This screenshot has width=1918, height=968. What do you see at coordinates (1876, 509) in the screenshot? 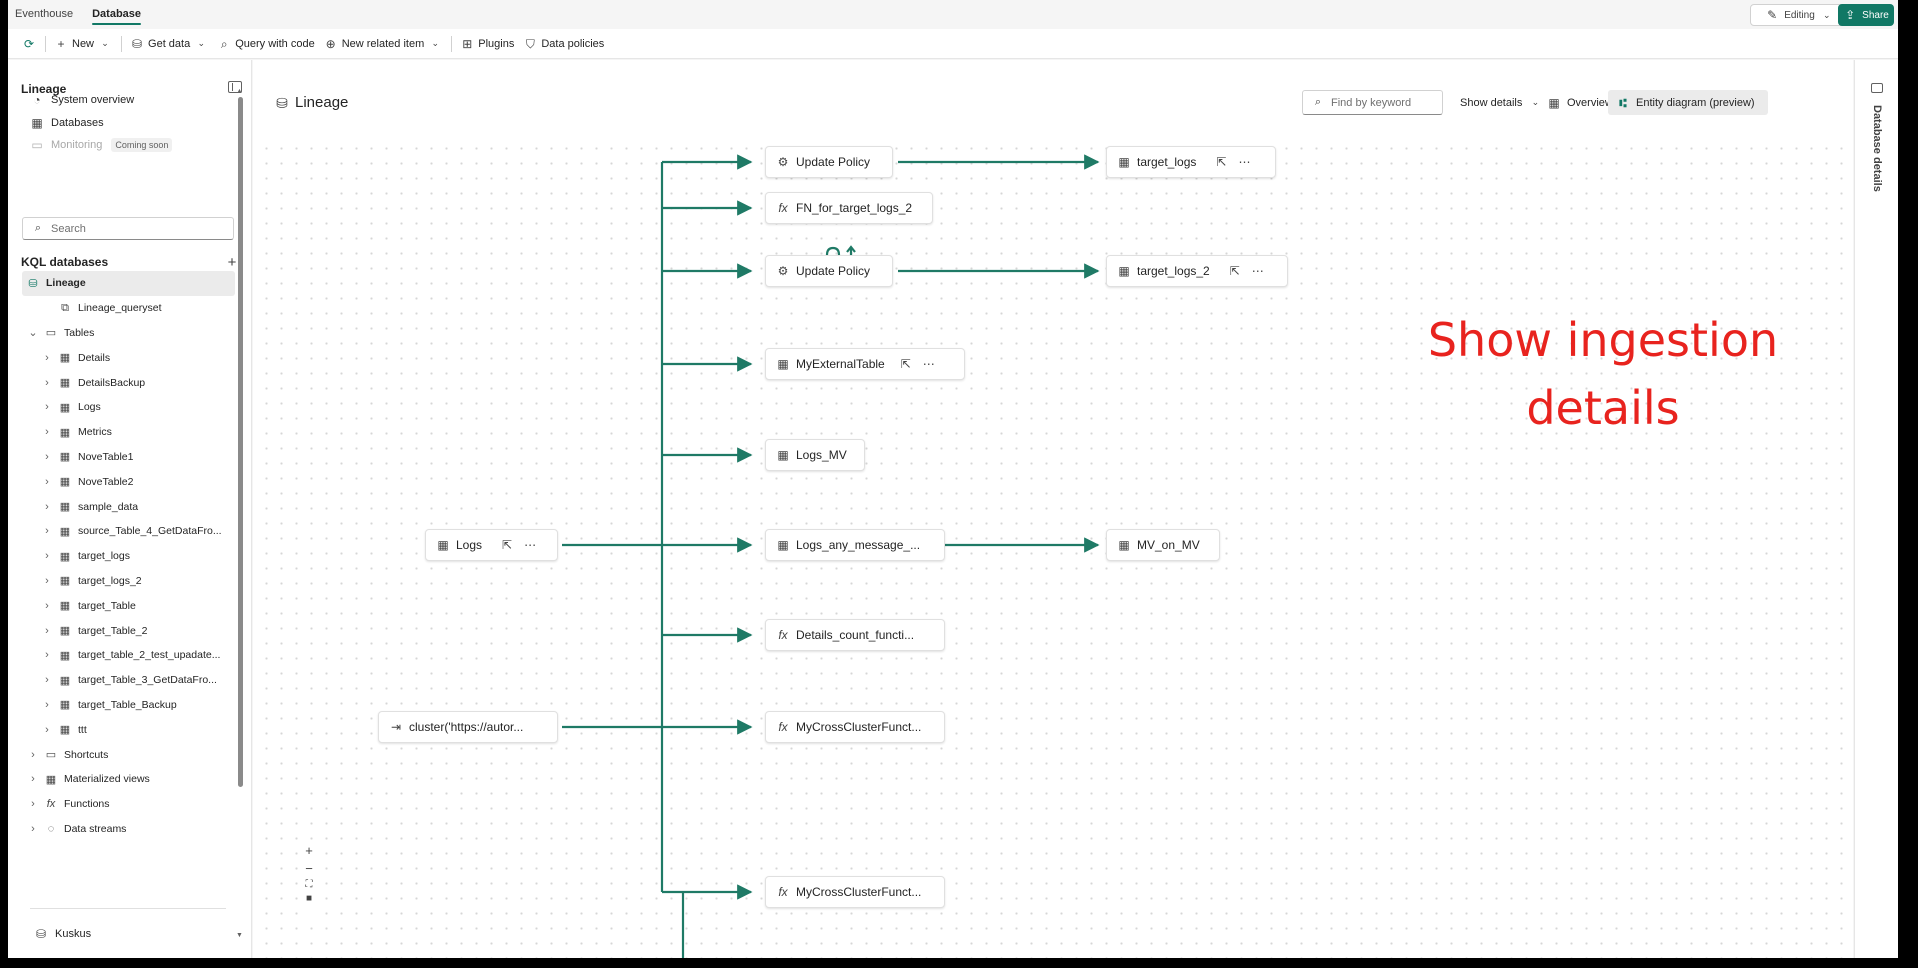
I see `database-details-rail: Database details` at bounding box center [1876, 509].